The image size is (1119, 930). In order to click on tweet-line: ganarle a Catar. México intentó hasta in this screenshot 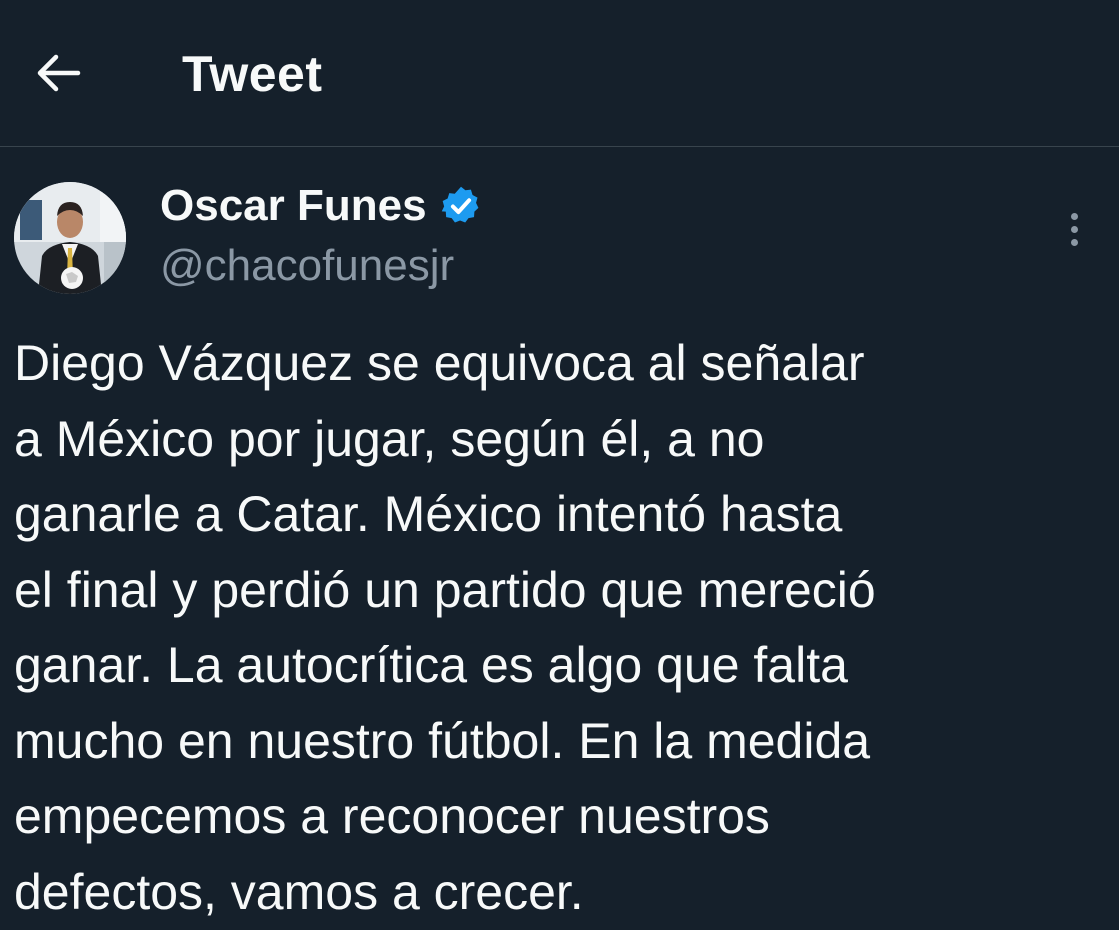, I will do `click(559, 515)`.